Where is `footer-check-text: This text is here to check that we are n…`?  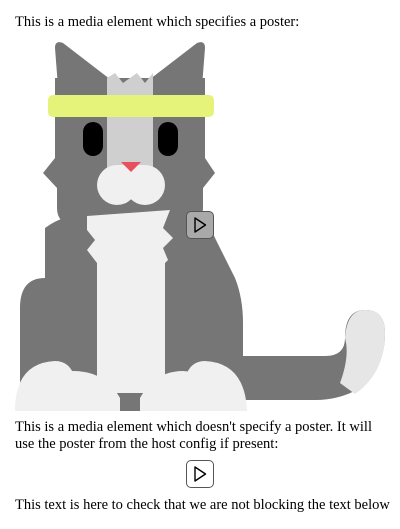 footer-check-text: This text is here to check that we are n… is located at coordinates (202, 505).